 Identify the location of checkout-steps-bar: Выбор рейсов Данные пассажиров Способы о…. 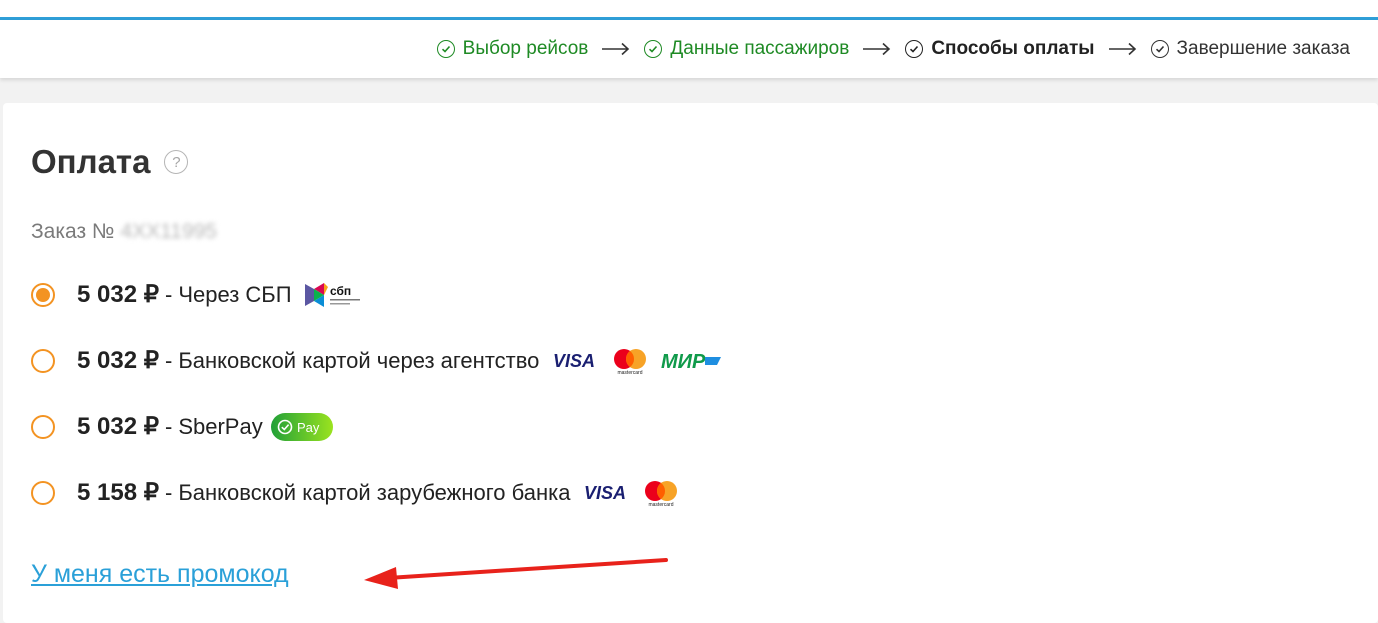
(689, 49).